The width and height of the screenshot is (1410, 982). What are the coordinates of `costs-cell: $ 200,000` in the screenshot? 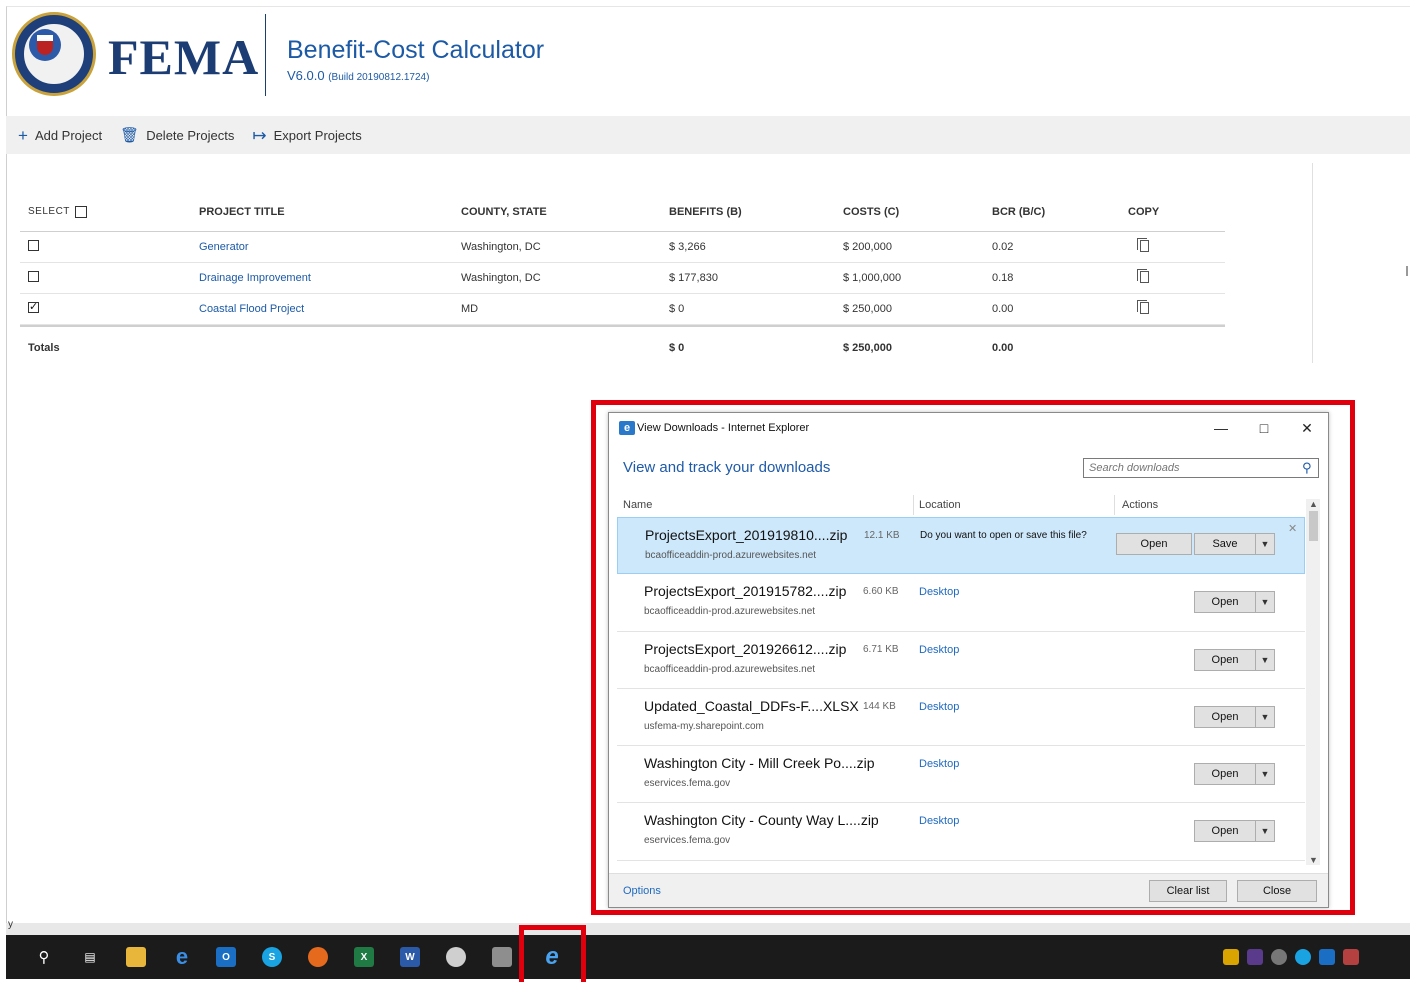 It's located at (867, 247).